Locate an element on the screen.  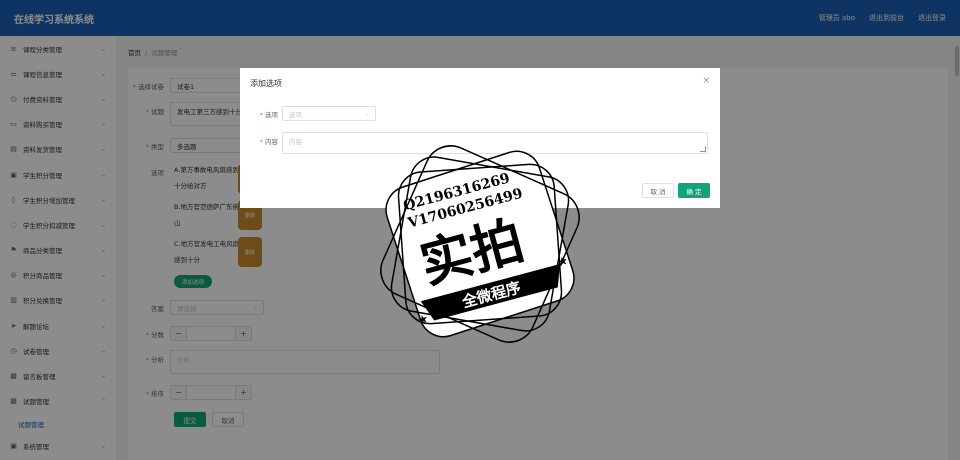
dialog-cancel-button: 取 消 is located at coordinates (658, 190).